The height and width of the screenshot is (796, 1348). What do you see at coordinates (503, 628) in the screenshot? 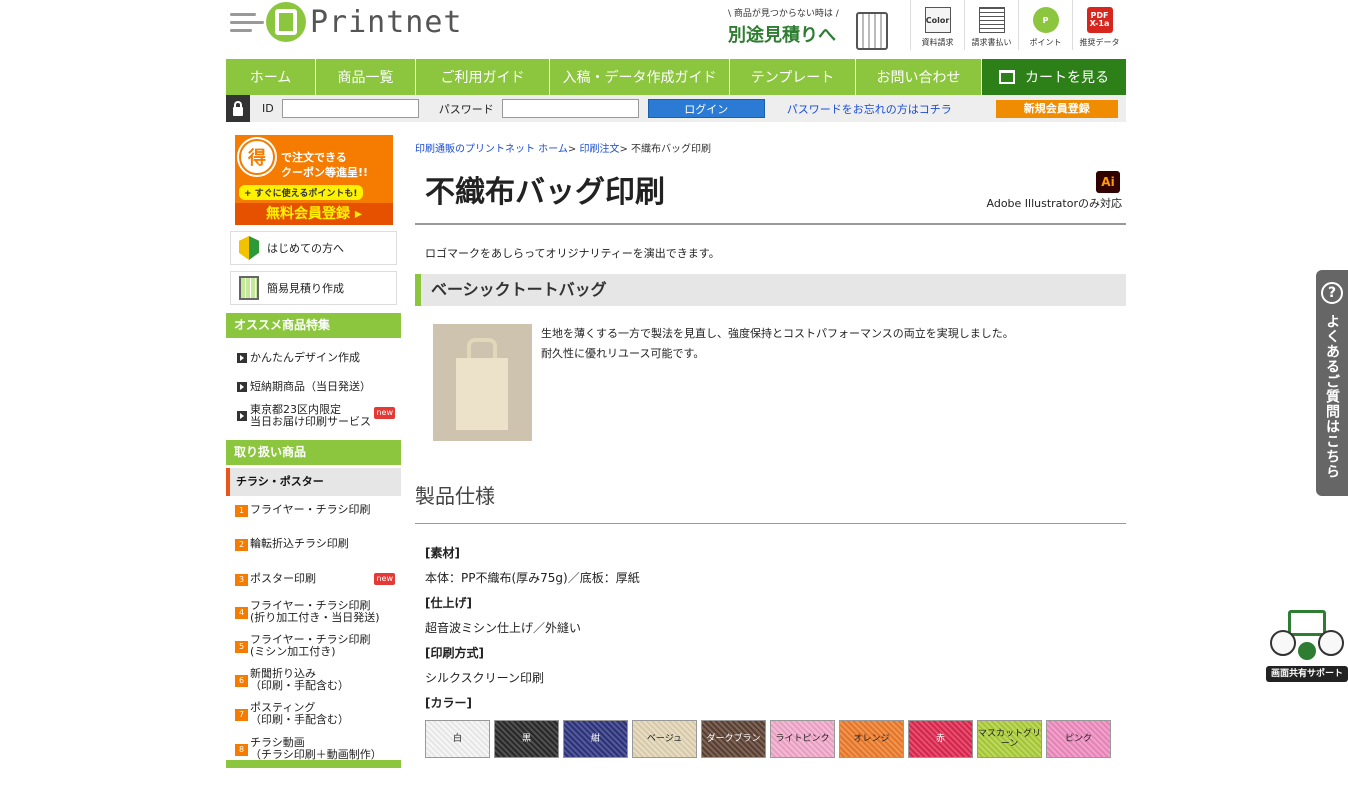
I see `spec-finish-value: 超音波ミシン仕上げ／外縫い` at bounding box center [503, 628].